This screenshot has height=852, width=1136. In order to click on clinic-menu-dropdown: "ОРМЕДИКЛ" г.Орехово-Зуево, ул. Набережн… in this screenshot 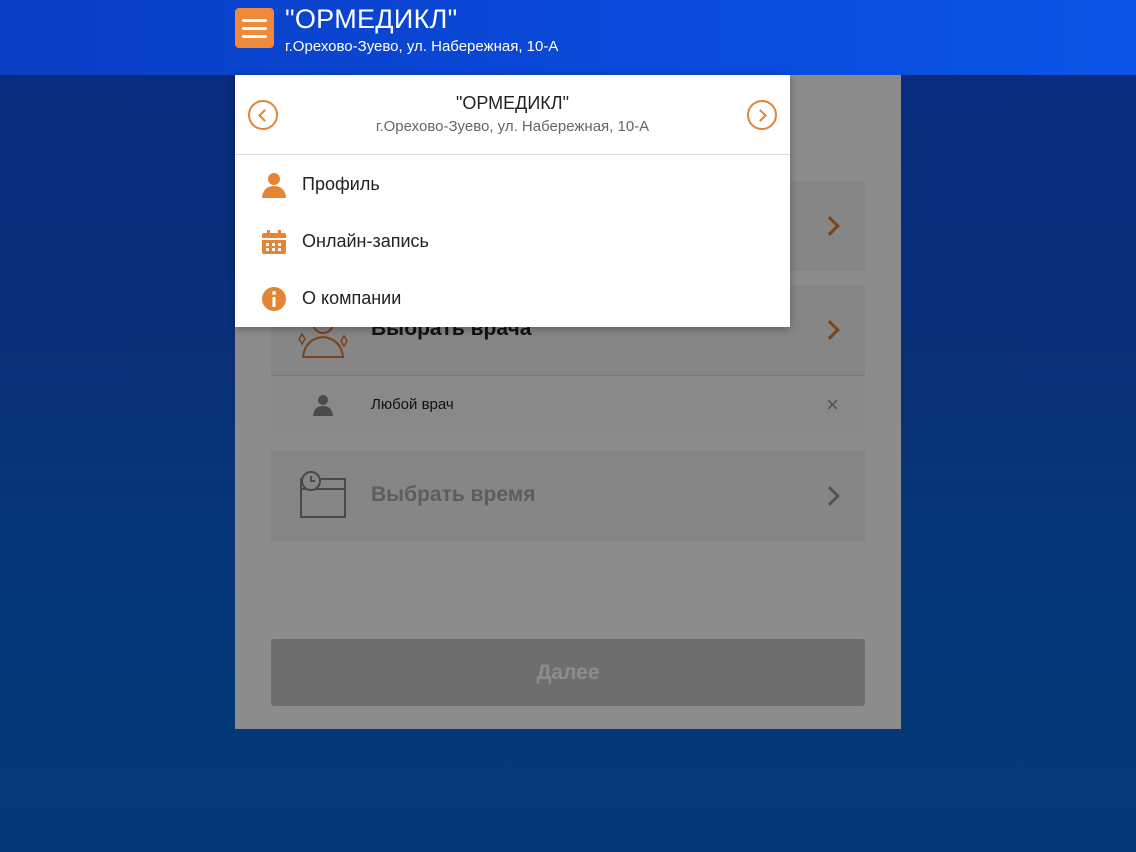, I will do `click(512, 201)`.